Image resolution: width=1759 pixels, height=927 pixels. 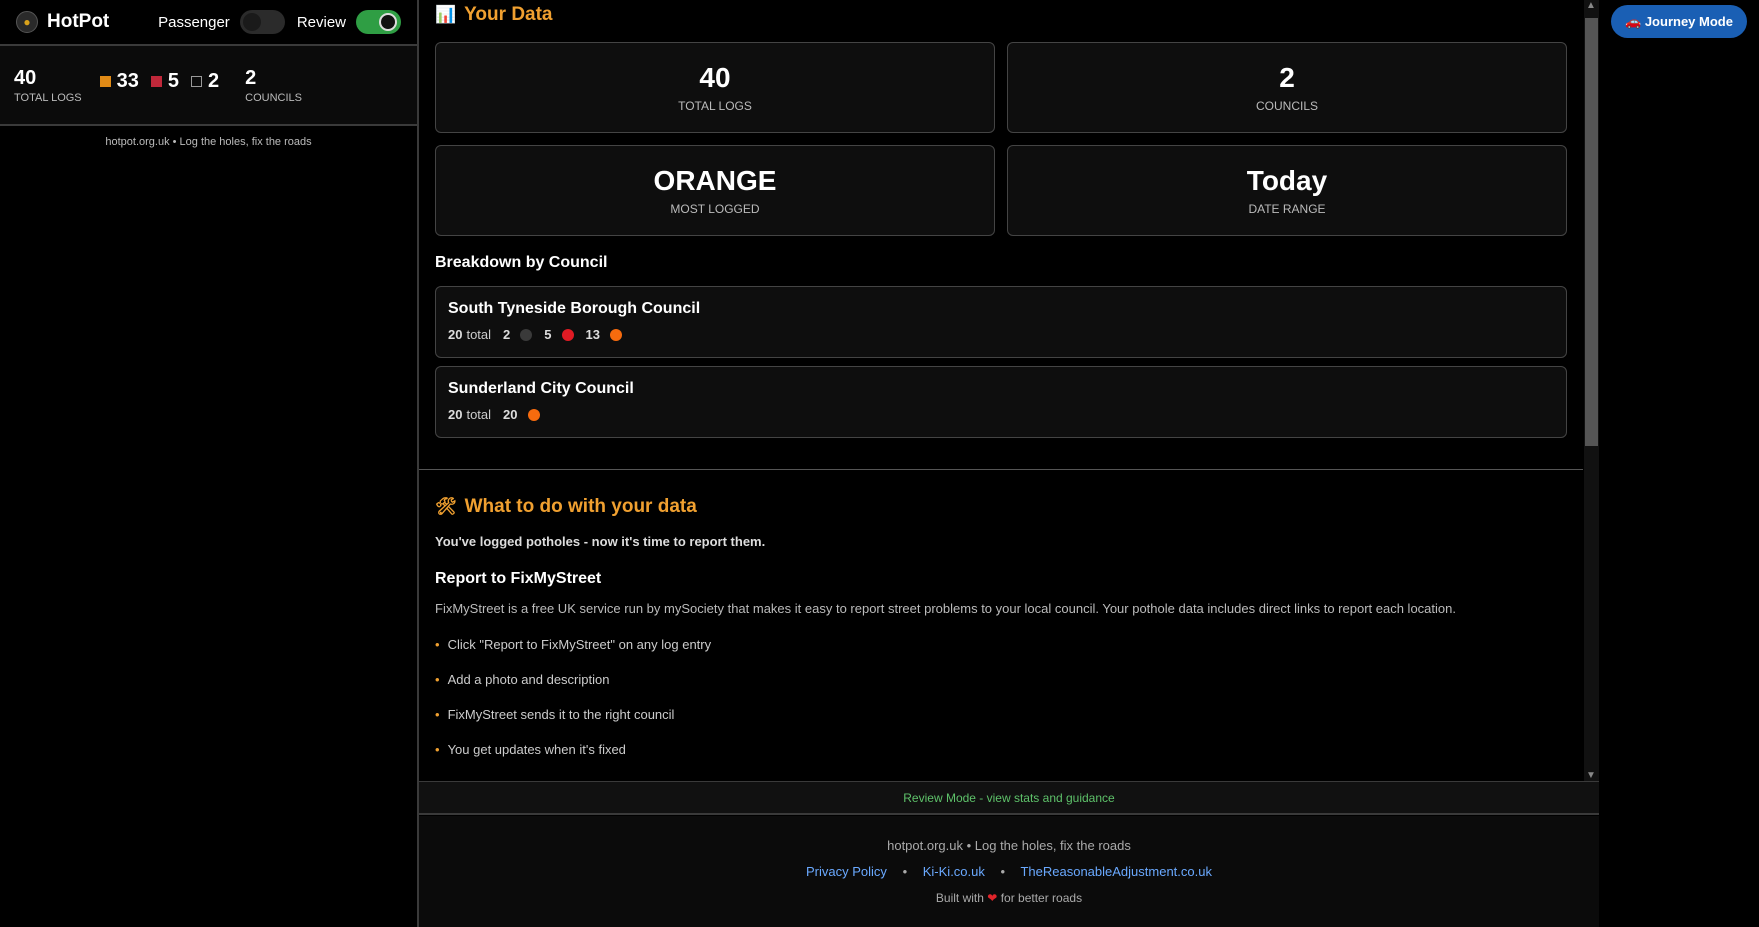 I want to click on councils-label: COUNCILS, so click(x=273, y=97).